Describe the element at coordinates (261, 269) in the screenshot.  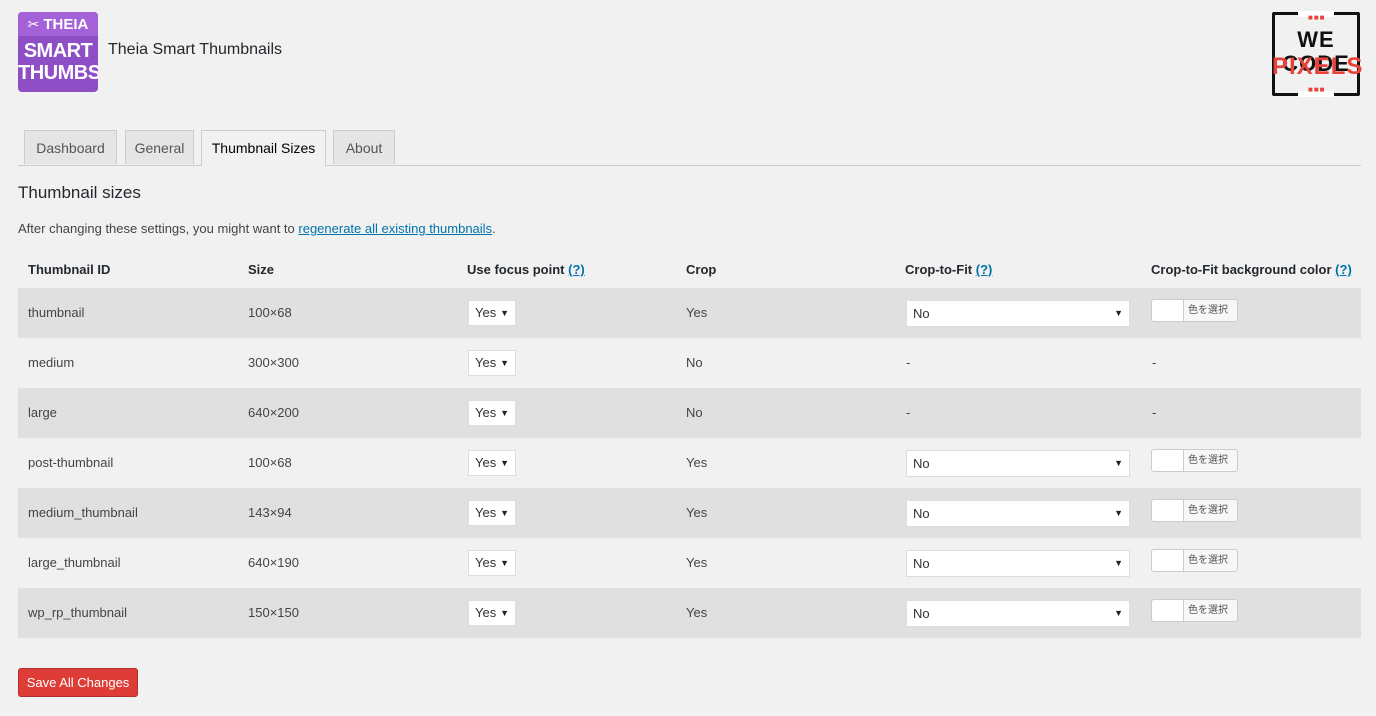
I see `header-size: Size` at that location.